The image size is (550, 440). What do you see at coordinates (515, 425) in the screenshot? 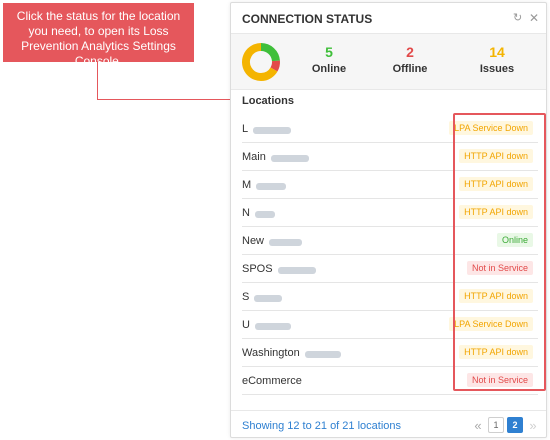
I see `page-button-2: 2` at bounding box center [515, 425].